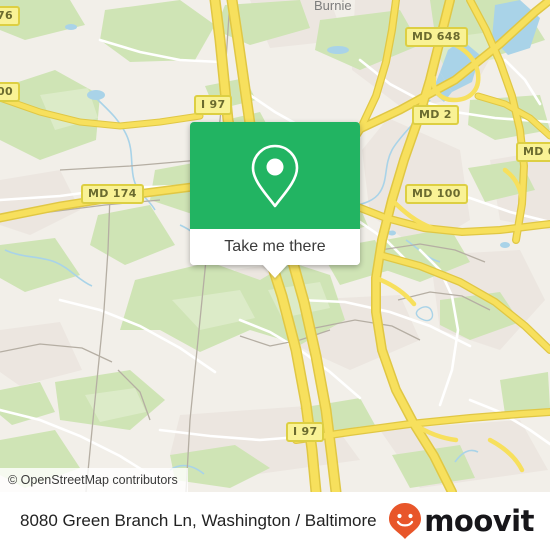 Image resolution: width=550 pixels, height=550 pixels. What do you see at coordinates (405, 521) in the screenshot?
I see `moovit-pin-icon` at bounding box center [405, 521].